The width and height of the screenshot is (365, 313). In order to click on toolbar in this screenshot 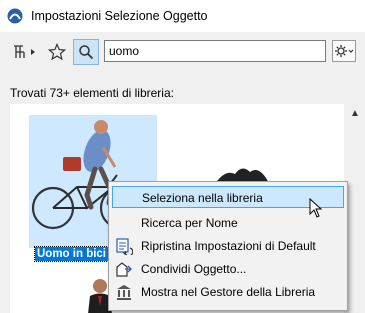, I will do `click(182, 53)`.